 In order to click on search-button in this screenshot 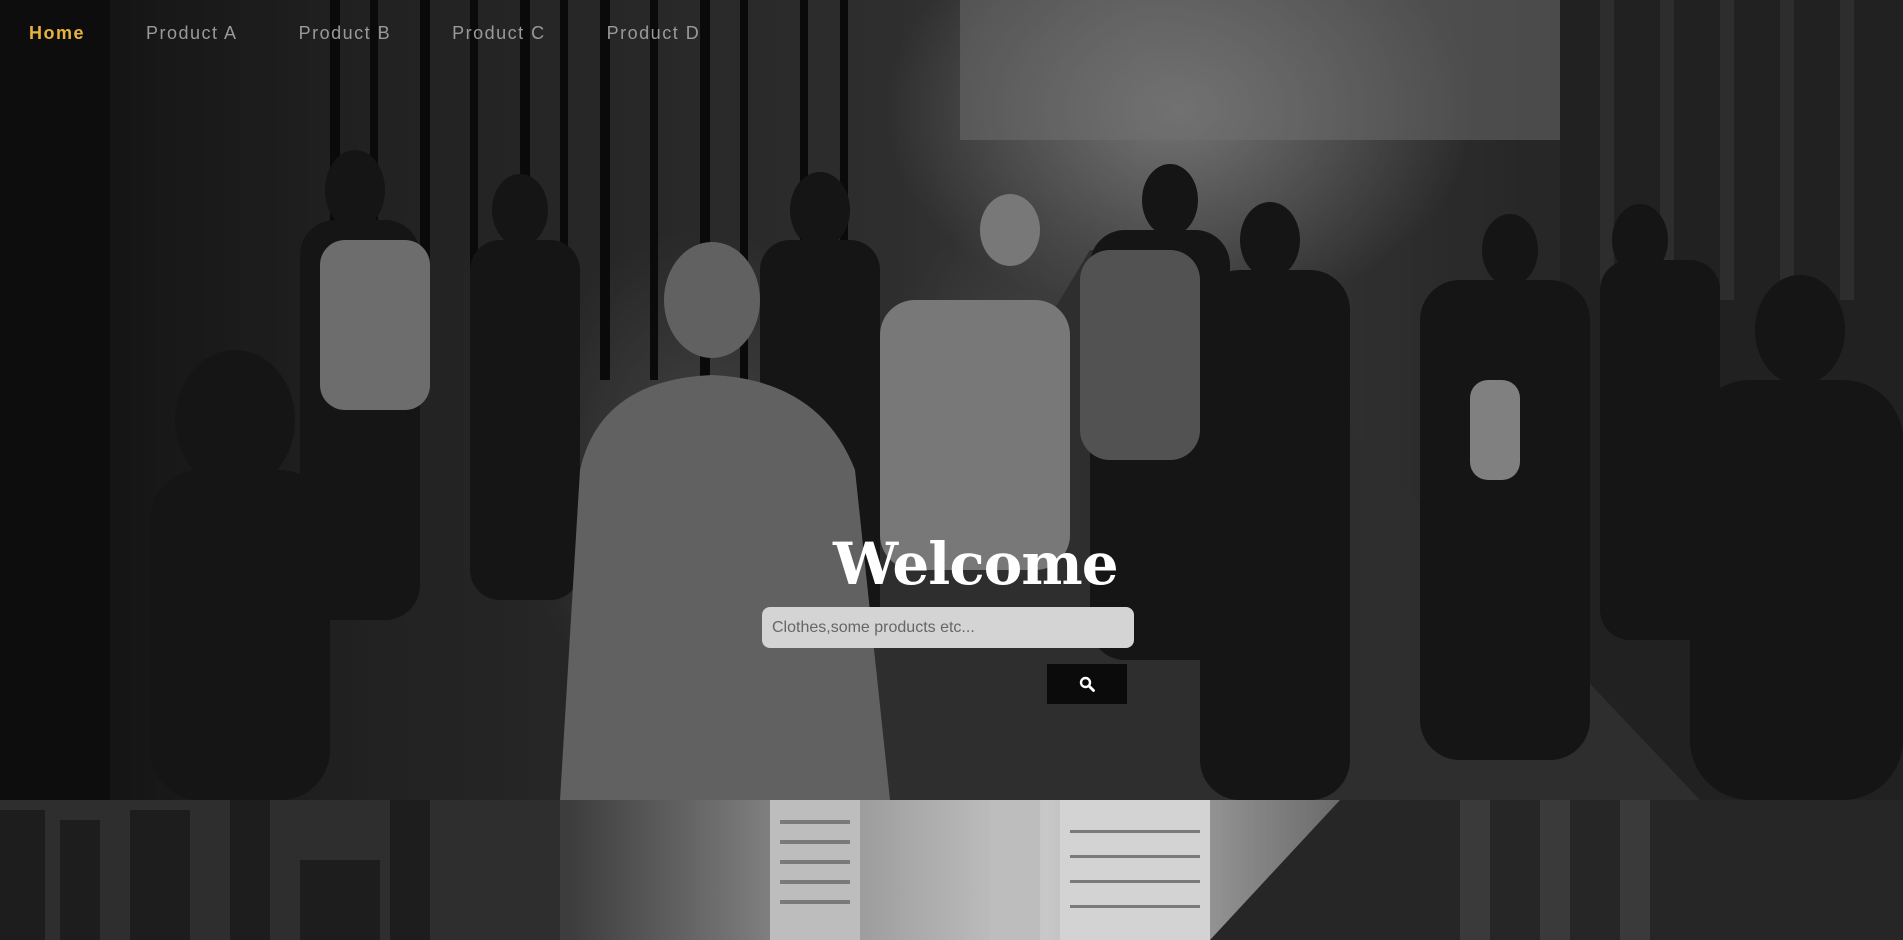, I will do `click(1087, 684)`.